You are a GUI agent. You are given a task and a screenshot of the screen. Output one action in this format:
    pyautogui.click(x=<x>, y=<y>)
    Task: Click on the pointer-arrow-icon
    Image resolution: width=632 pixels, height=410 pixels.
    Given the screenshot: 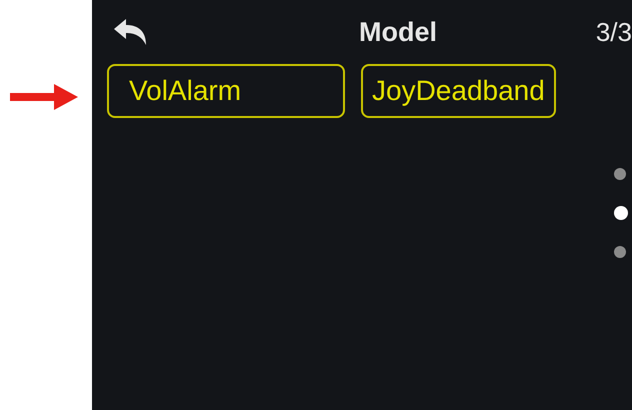 What is the action you would take?
    pyautogui.click(x=44, y=97)
    